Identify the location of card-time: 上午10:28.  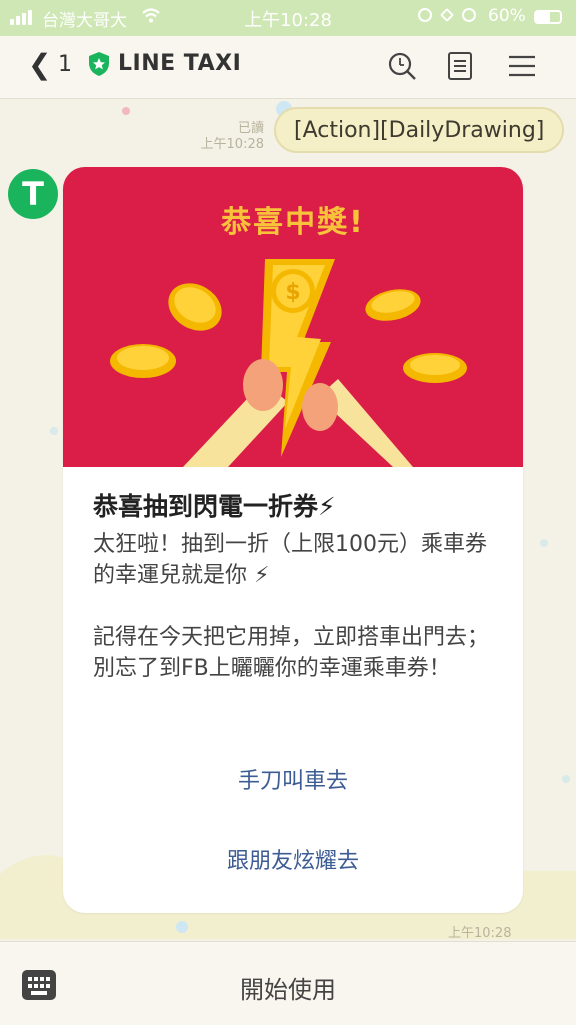
(480, 932).